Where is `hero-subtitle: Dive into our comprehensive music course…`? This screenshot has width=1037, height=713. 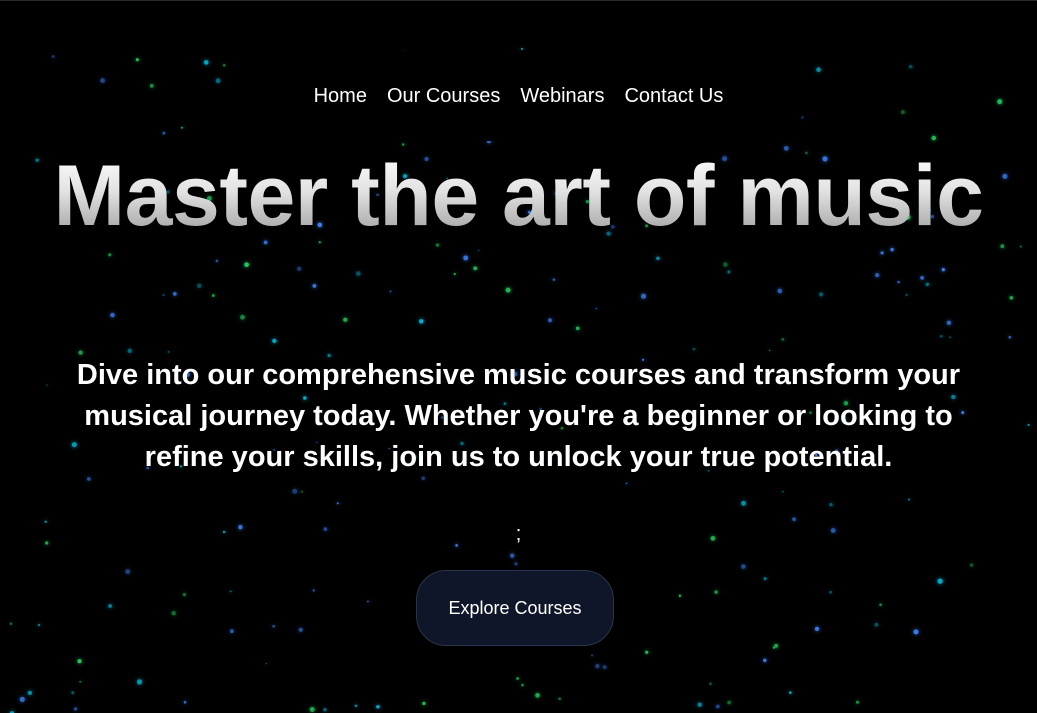
hero-subtitle: Dive into our comprehensive music course… is located at coordinates (518, 416).